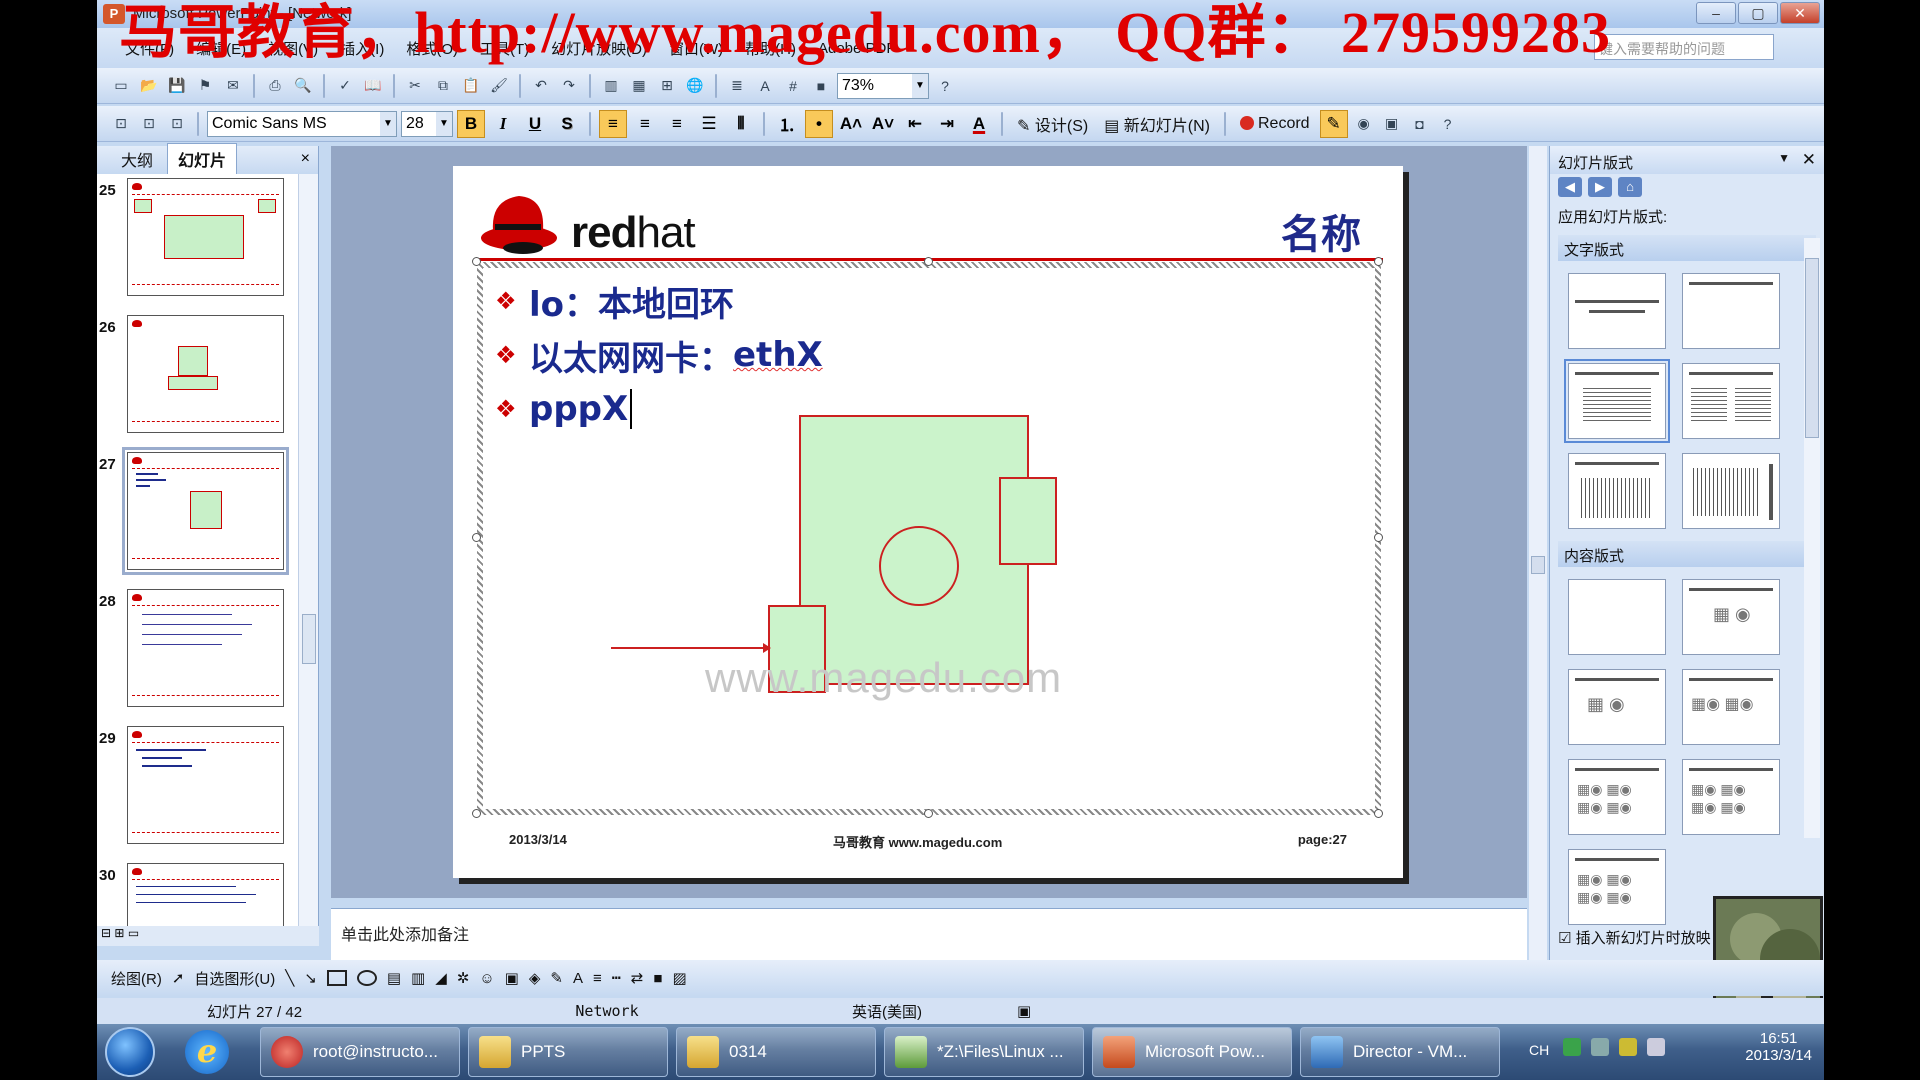  Describe the element at coordinates (695, 86) in the screenshot. I see `insert-hyperlink-icon: 🌐` at that location.